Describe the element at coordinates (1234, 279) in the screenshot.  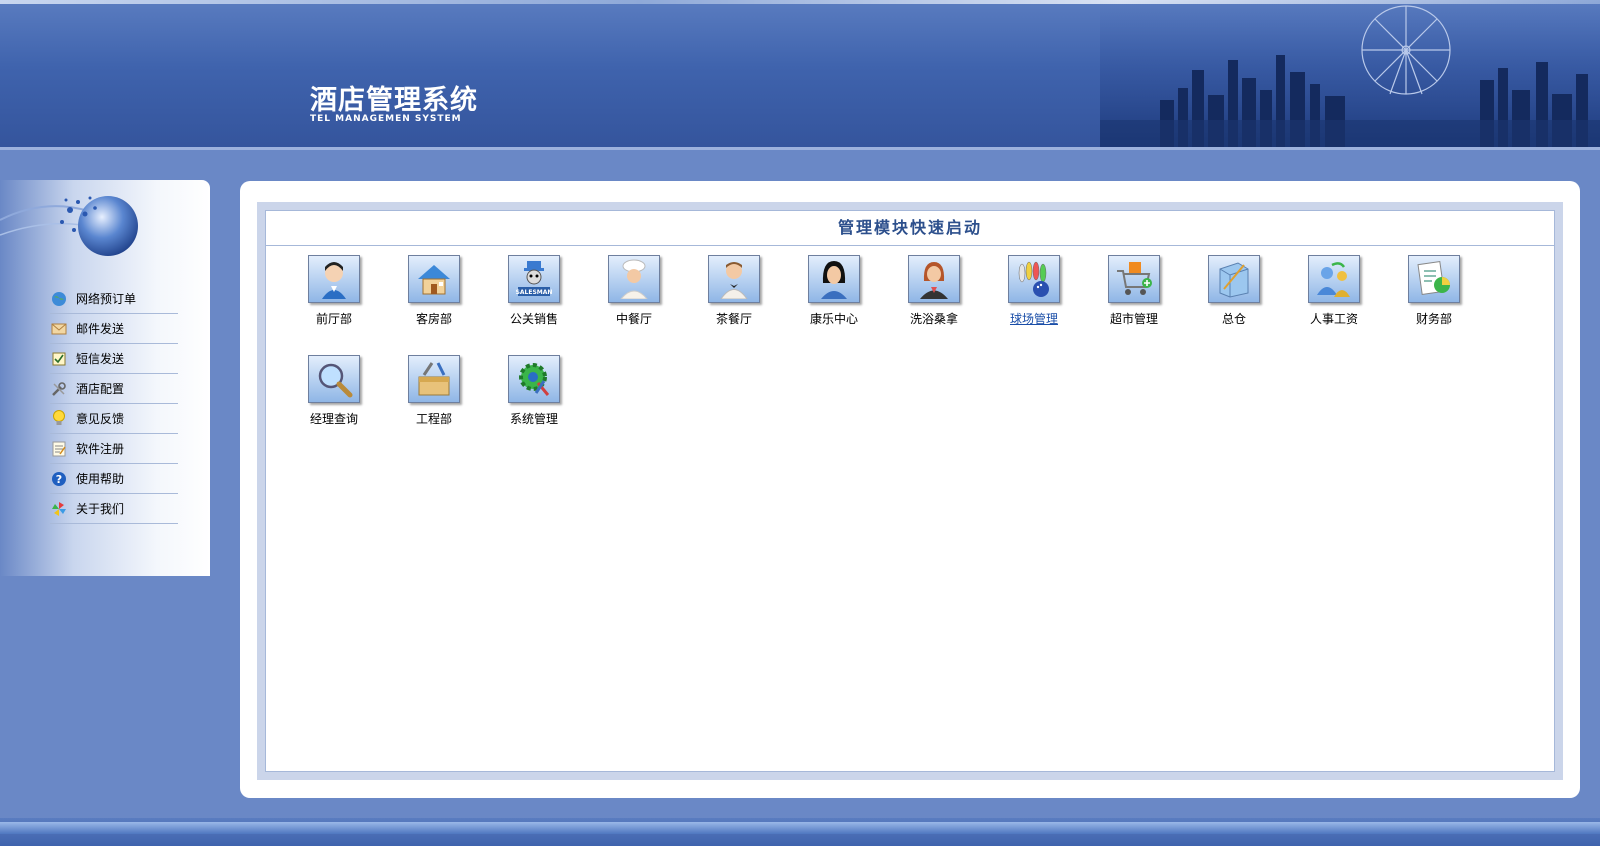
I see `warehouse-icon` at that location.